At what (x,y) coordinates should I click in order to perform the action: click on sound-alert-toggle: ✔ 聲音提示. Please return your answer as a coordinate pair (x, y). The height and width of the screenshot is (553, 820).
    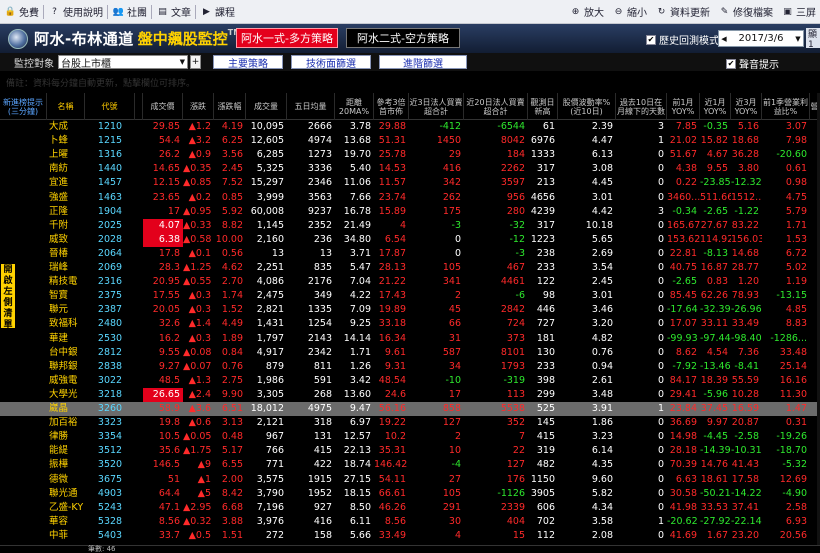
    Looking at the image, I should click on (752, 63).